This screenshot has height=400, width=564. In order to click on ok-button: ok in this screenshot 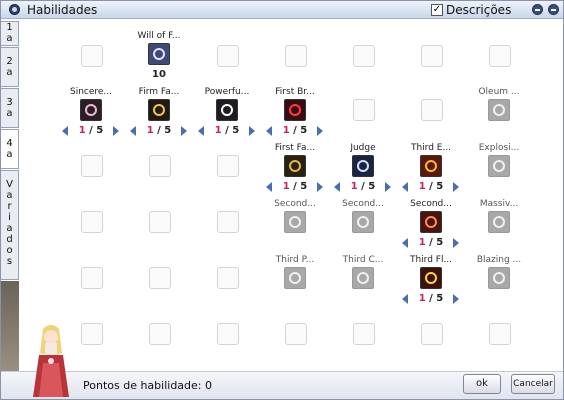, I will do `click(482, 384)`.